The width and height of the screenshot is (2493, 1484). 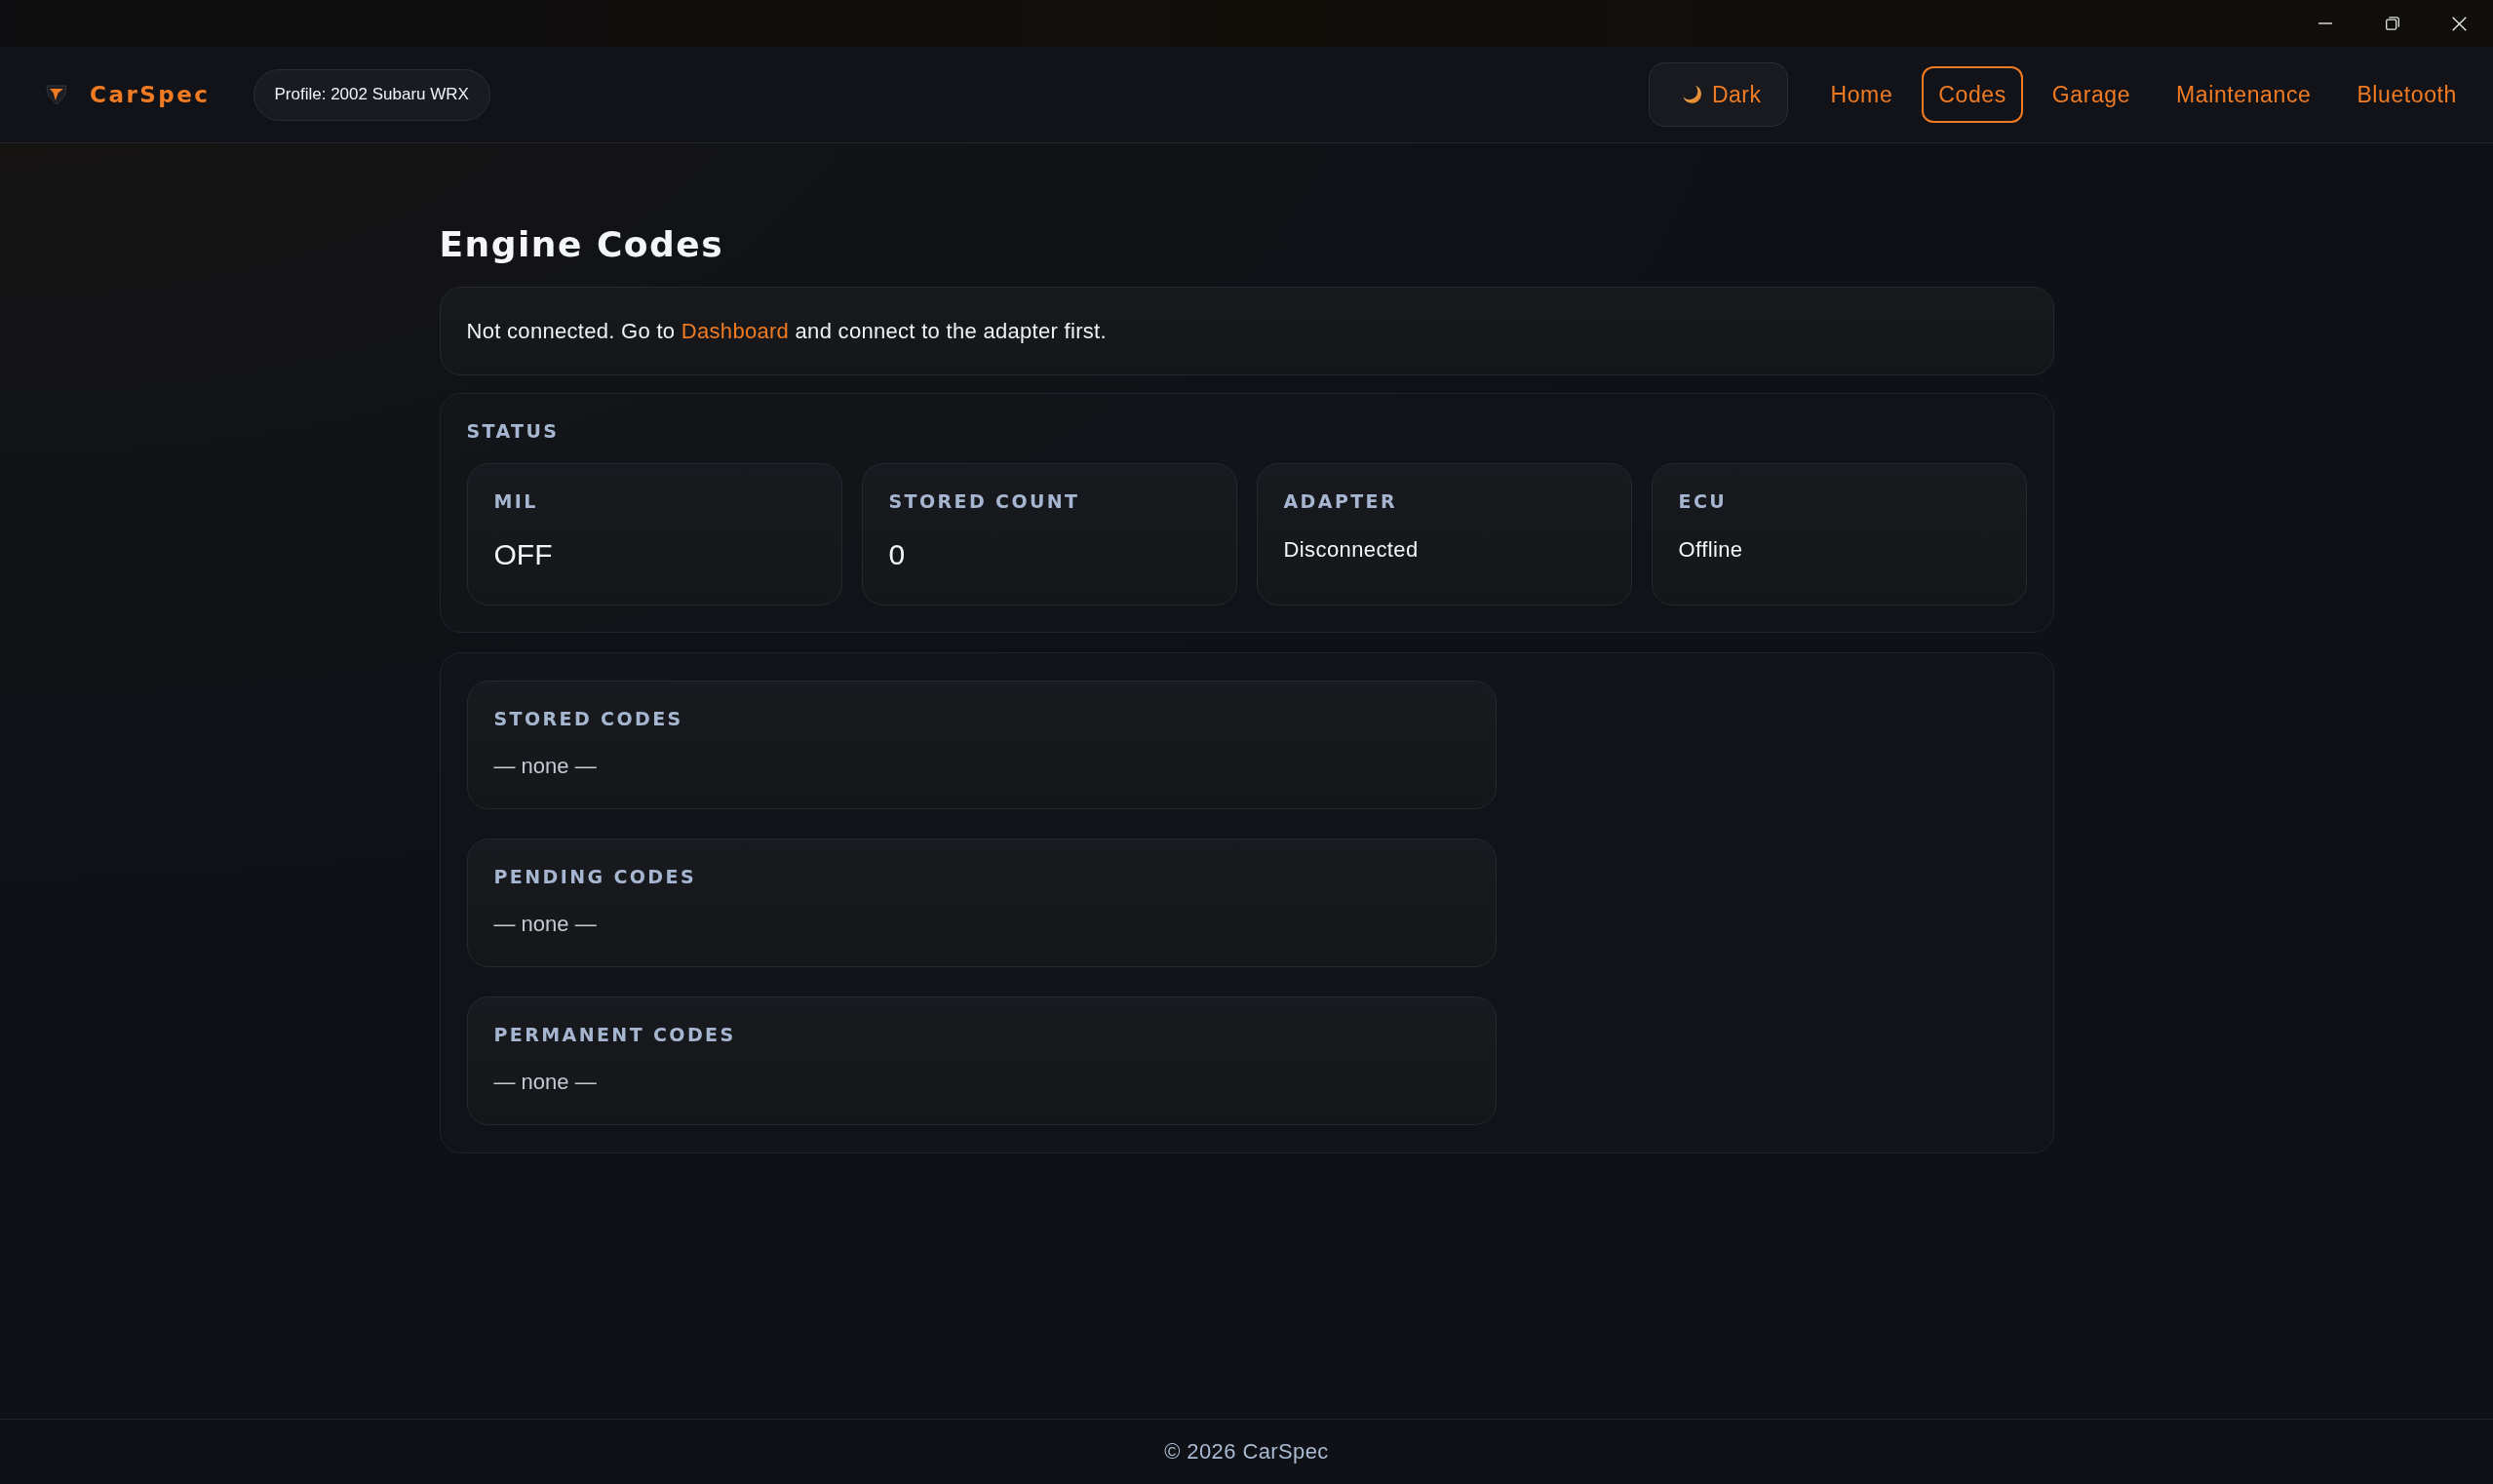 What do you see at coordinates (594, 876) in the screenshot?
I see `code-list-title: PENDING CODES` at bounding box center [594, 876].